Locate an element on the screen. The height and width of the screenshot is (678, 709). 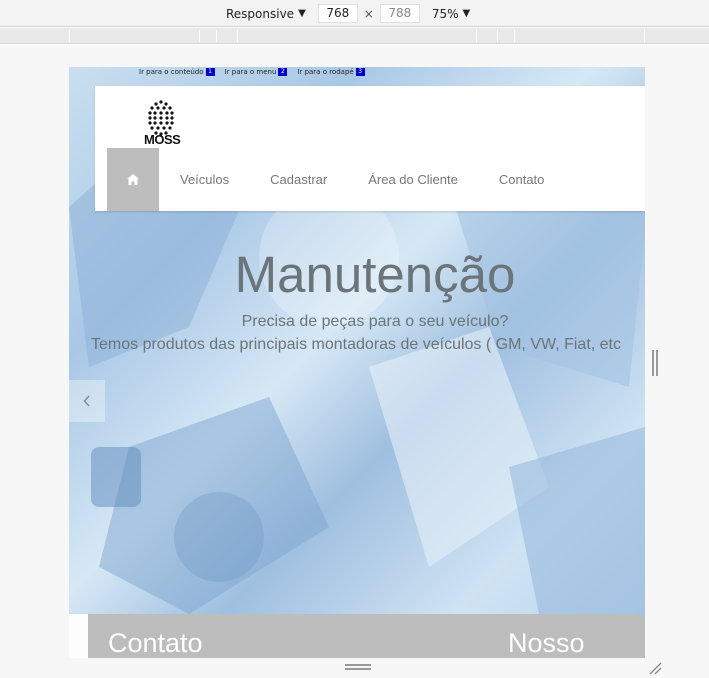
chevron-left-icon is located at coordinates (86, 401).